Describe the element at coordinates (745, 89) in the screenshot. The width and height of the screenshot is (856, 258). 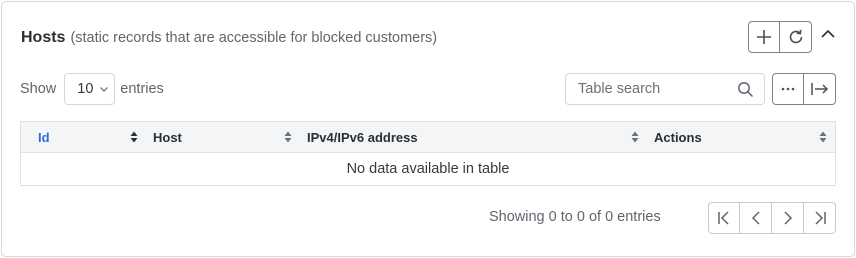
I see `search-icon` at that location.